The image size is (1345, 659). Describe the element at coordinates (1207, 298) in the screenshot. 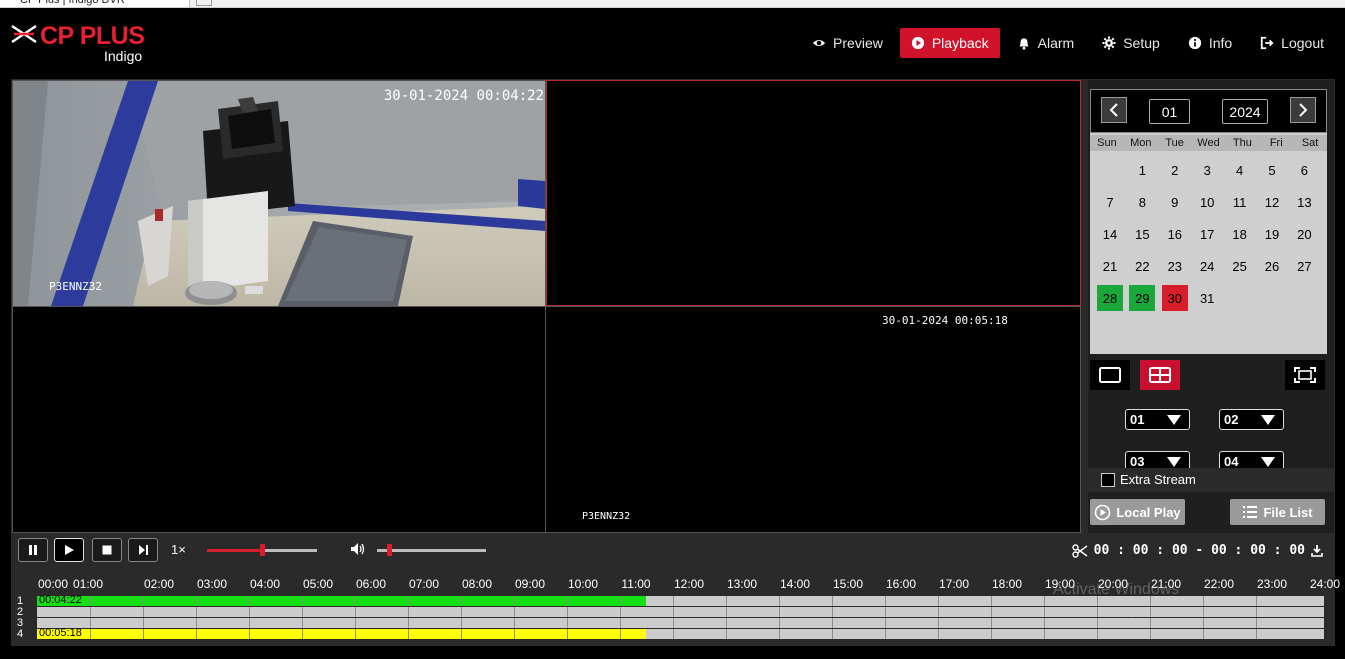

I see `calendar-day: 31` at that location.